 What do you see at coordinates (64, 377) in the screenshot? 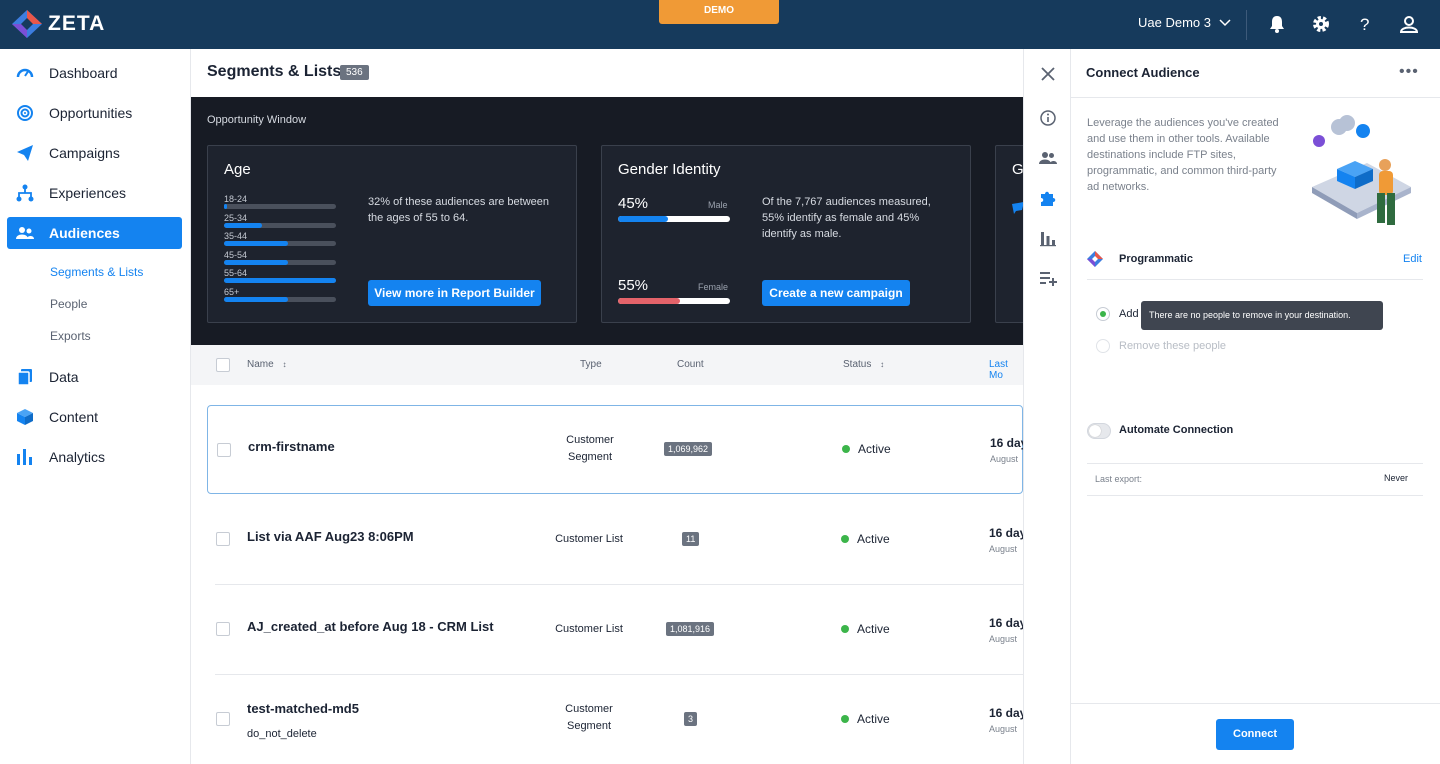
I see `sidebar-item-label: Data` at bounding box center [64, 377].